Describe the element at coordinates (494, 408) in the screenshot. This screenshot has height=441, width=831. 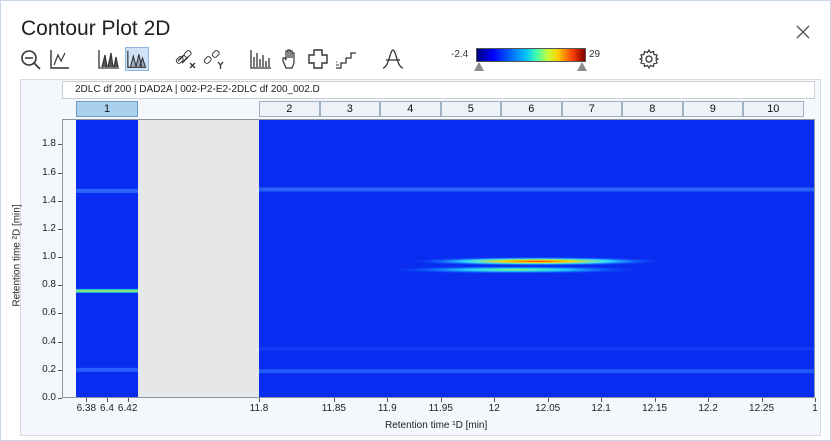
I see `x-tick-label: 12` at that location.